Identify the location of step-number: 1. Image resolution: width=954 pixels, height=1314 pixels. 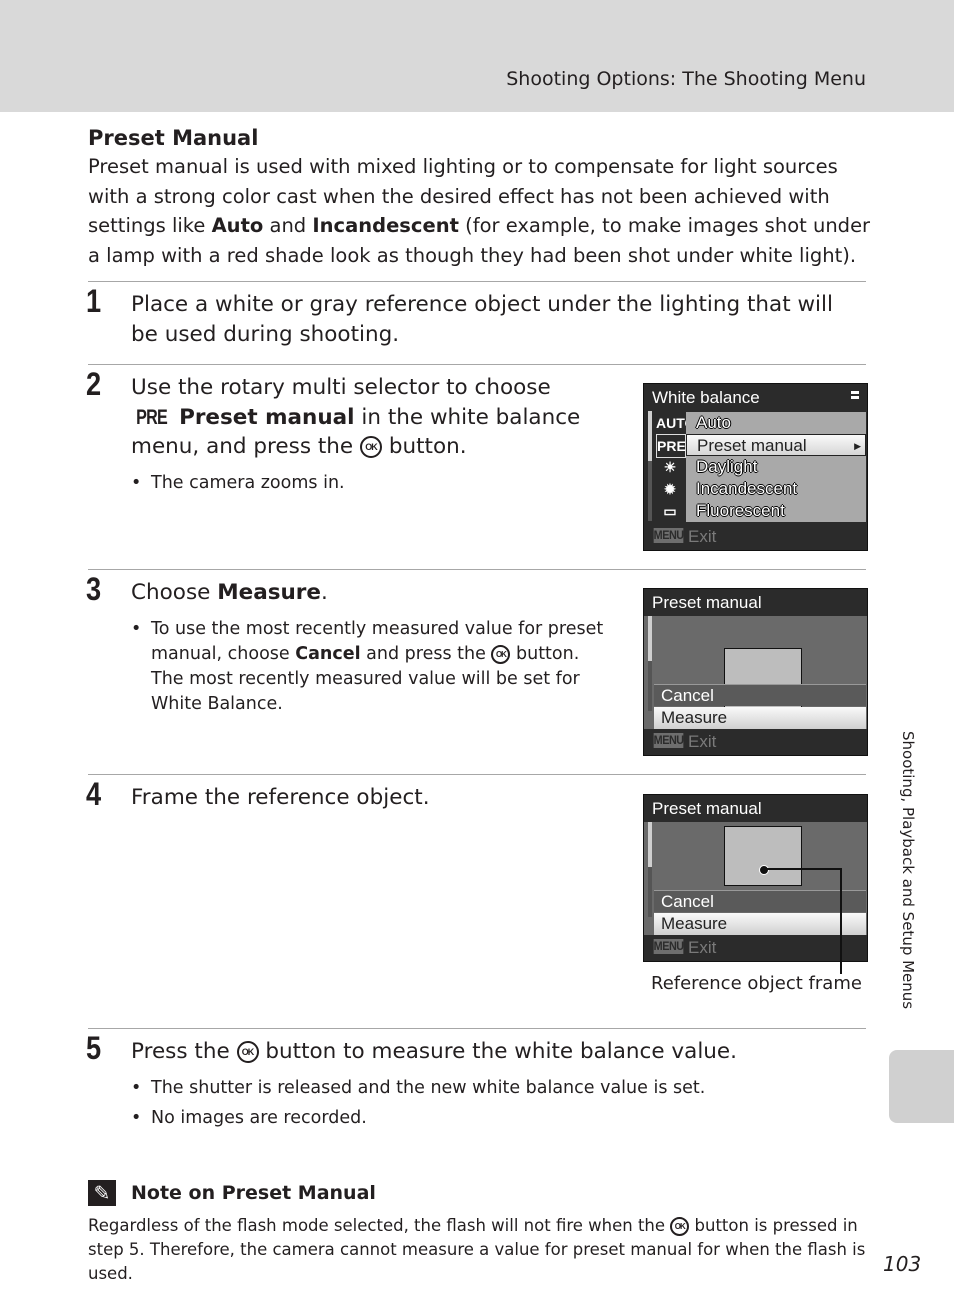
(94, 301).